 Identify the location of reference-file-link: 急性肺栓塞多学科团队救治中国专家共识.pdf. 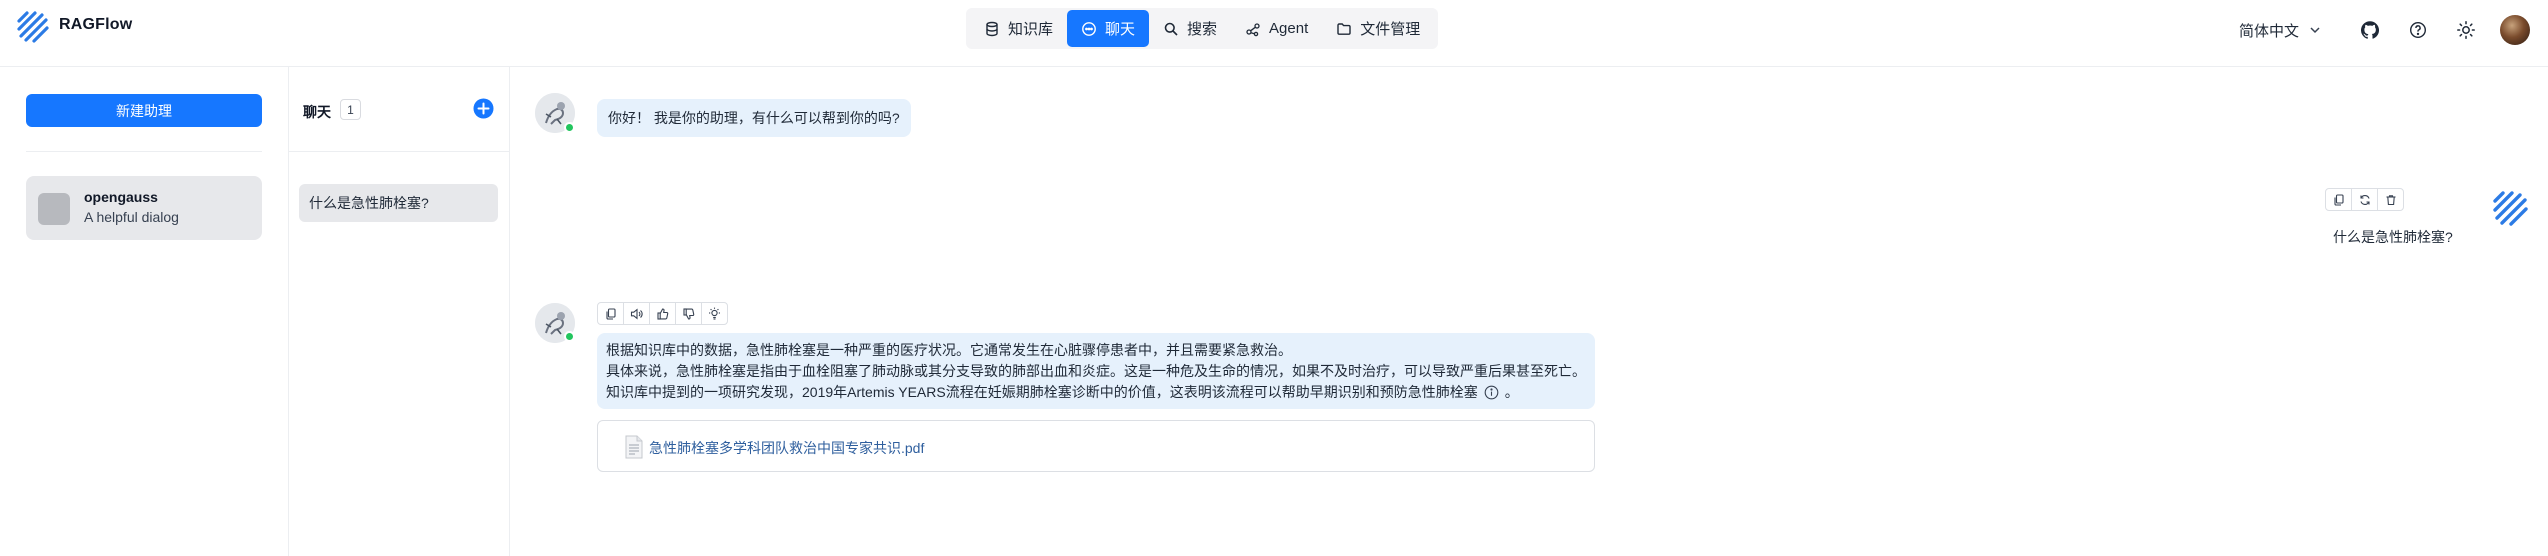
(786, 448).